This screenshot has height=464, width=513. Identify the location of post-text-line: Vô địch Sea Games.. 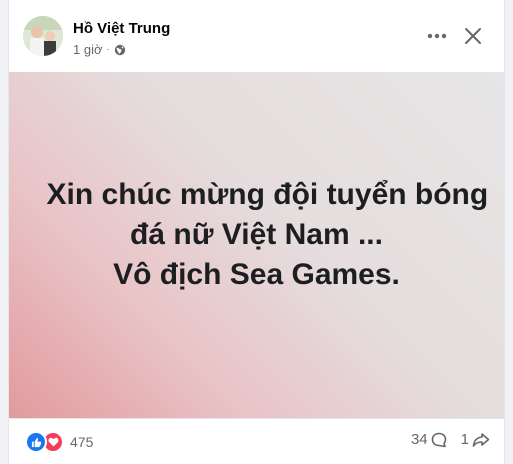
(256, 274).